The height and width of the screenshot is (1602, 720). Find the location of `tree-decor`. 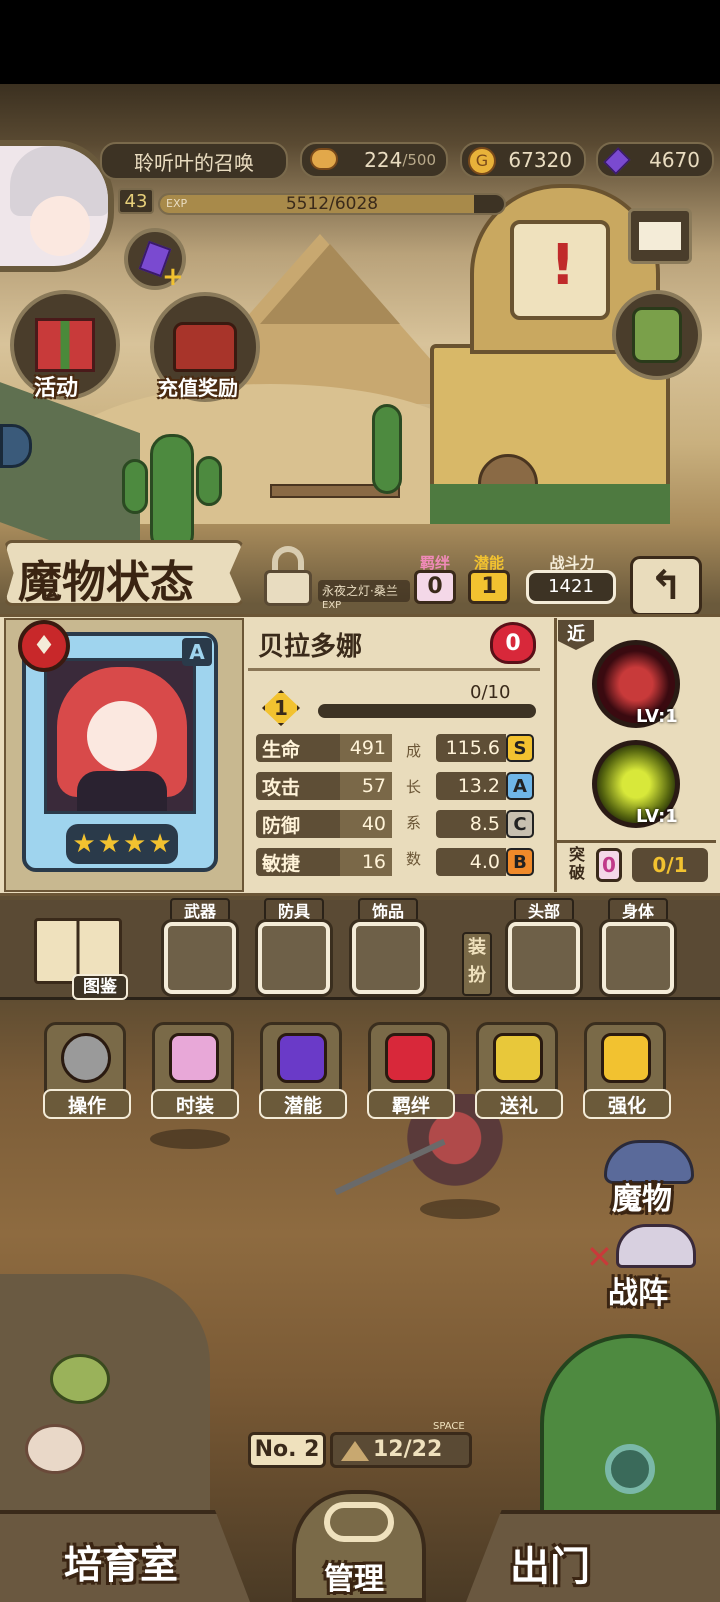

tree-decor is located at coordinates (630, 1434).